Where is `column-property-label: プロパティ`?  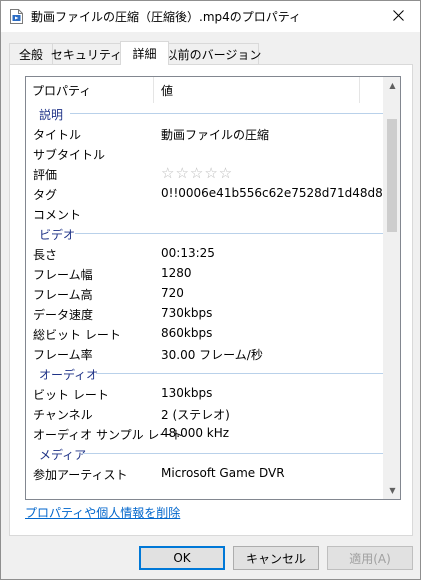 column-property-label: プロパティ is located at coordinates (62, 90).